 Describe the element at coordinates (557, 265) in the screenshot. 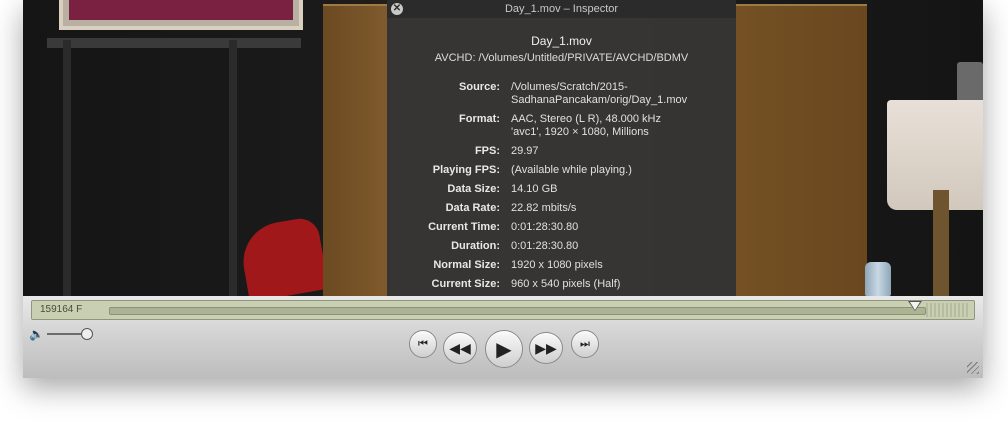

I see `inspector-value-line: 1920 x 1080 pixels` at that location.